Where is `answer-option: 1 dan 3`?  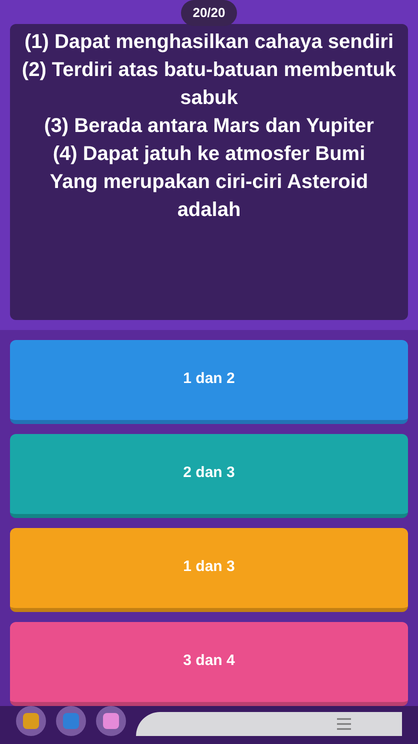
answer-option: 1 dan 3 is located at coordinates (209, 570).